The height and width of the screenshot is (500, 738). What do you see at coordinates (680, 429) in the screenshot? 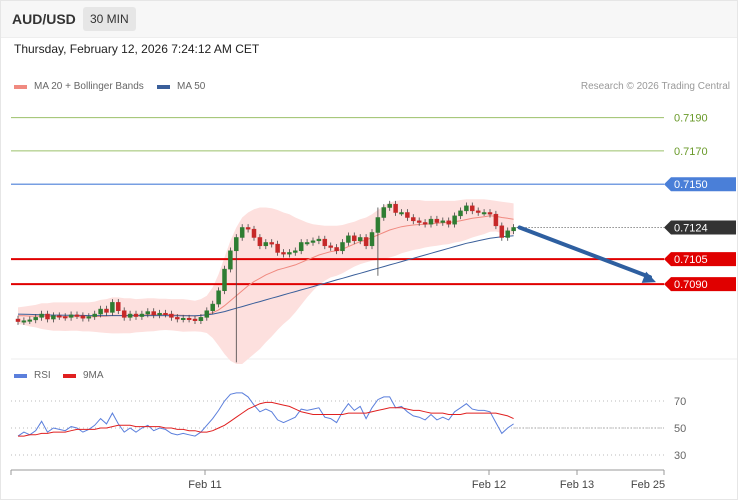
I see `rsi-tick-50: 50` at bounding box center [680, 429].